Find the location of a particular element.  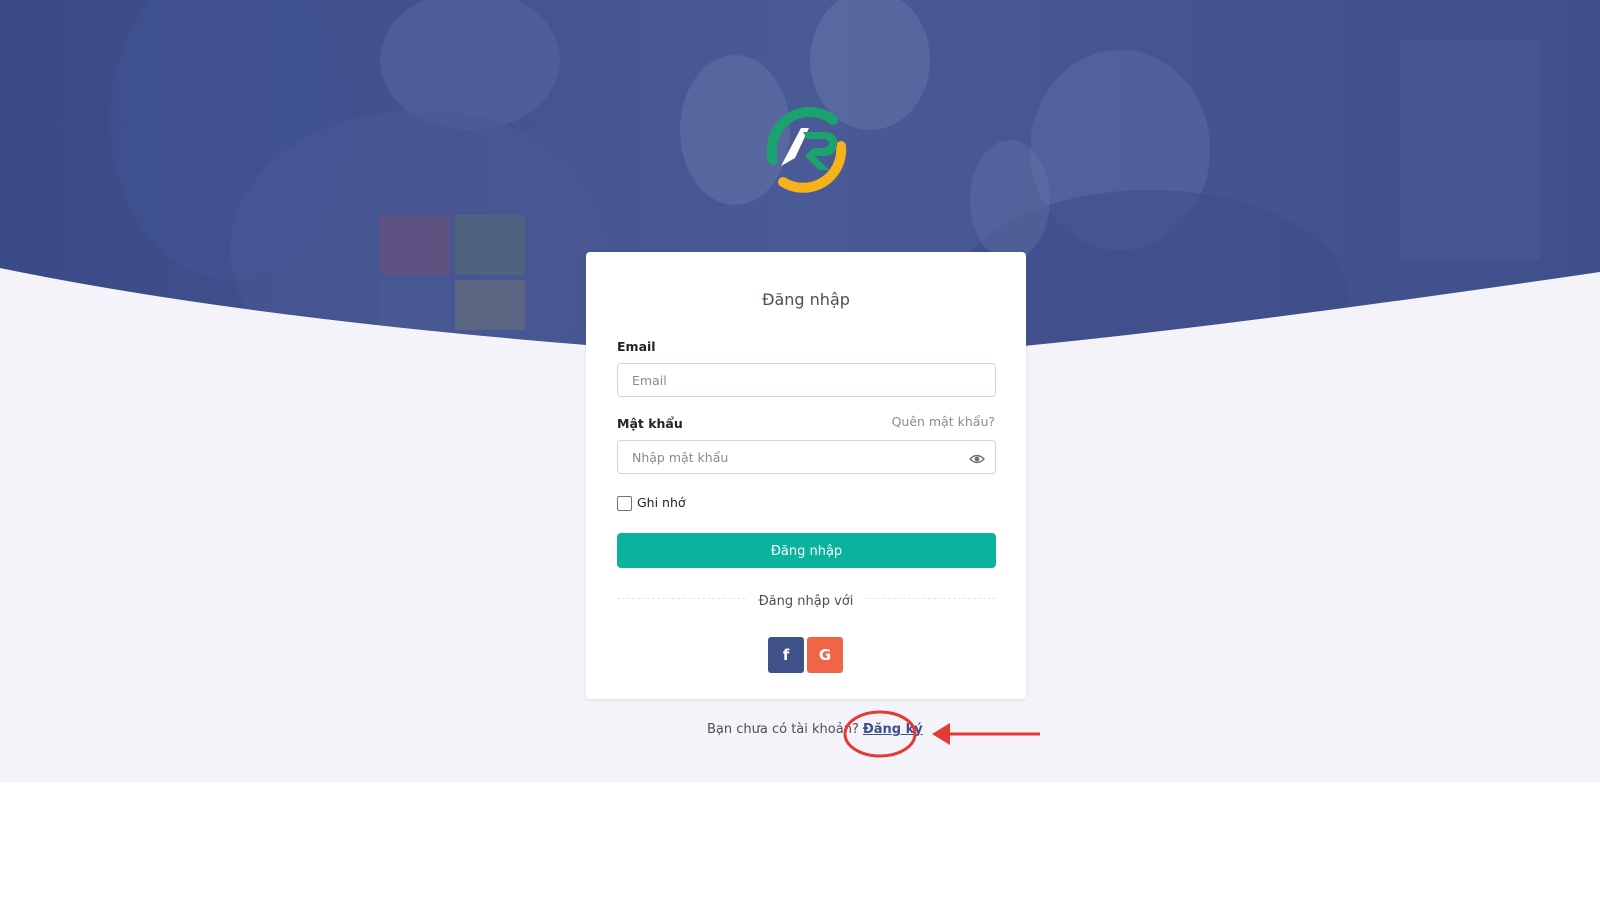

highlight-circle is located at coordinates (880, 734).